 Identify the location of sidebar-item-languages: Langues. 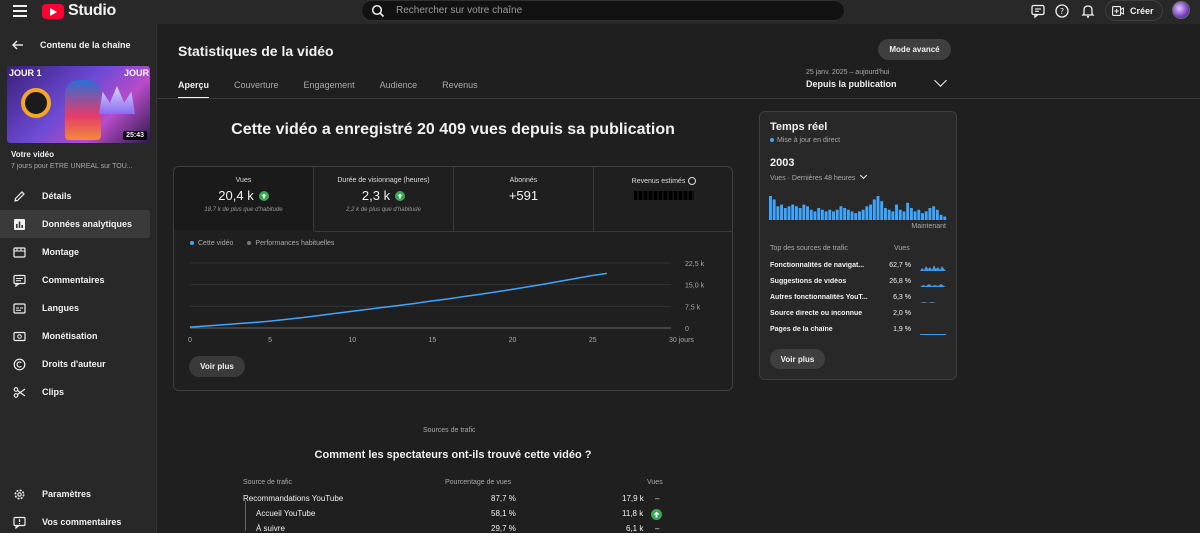
(78, 308).